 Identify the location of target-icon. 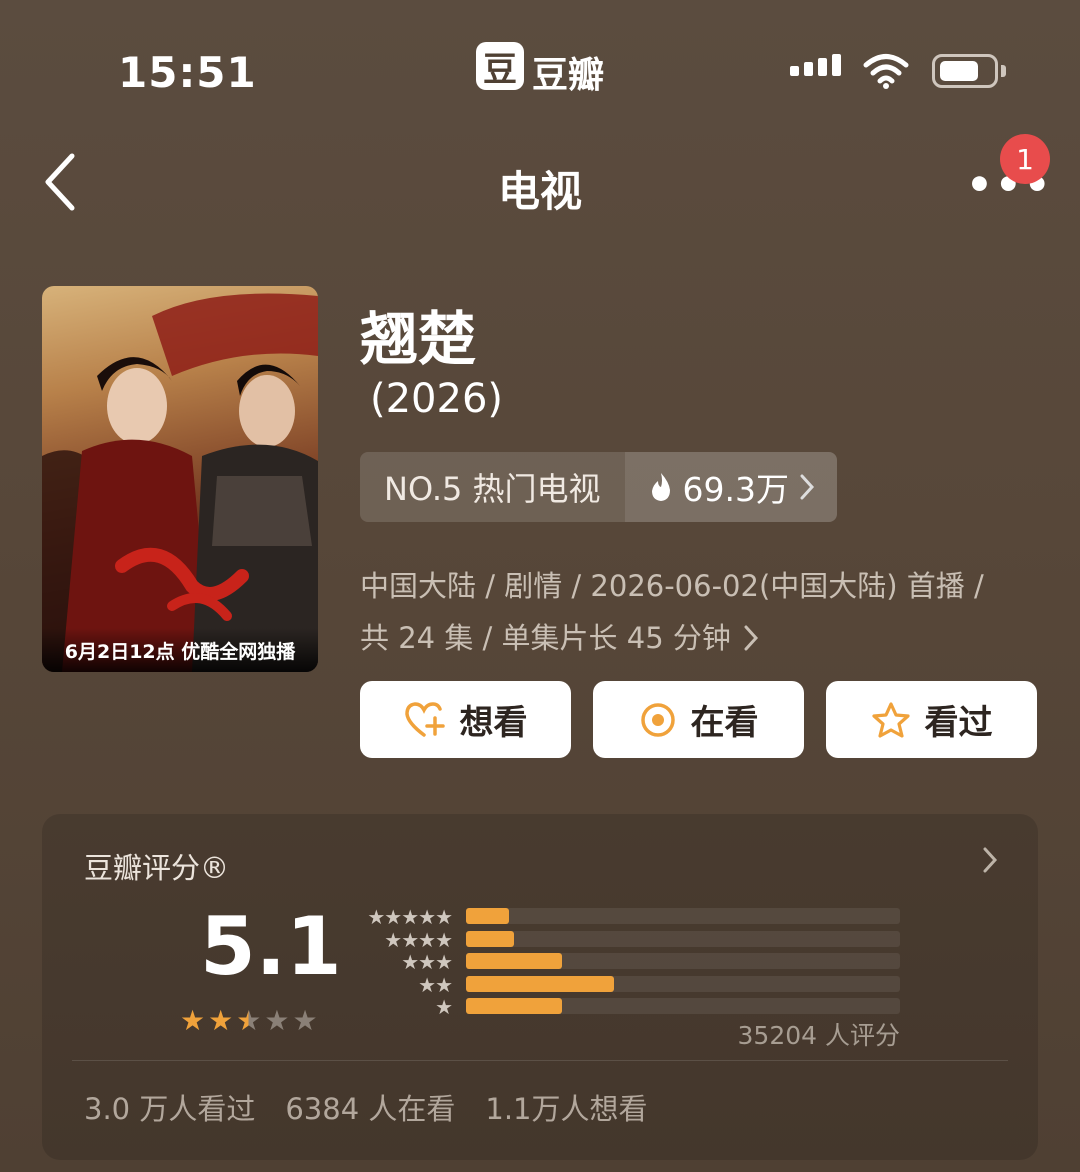
(657, 719).